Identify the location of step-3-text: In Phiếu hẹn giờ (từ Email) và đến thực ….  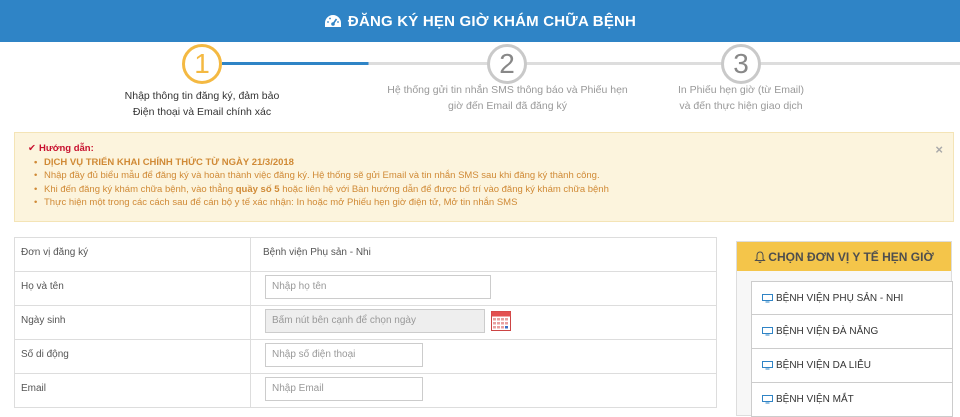
(741, 98).